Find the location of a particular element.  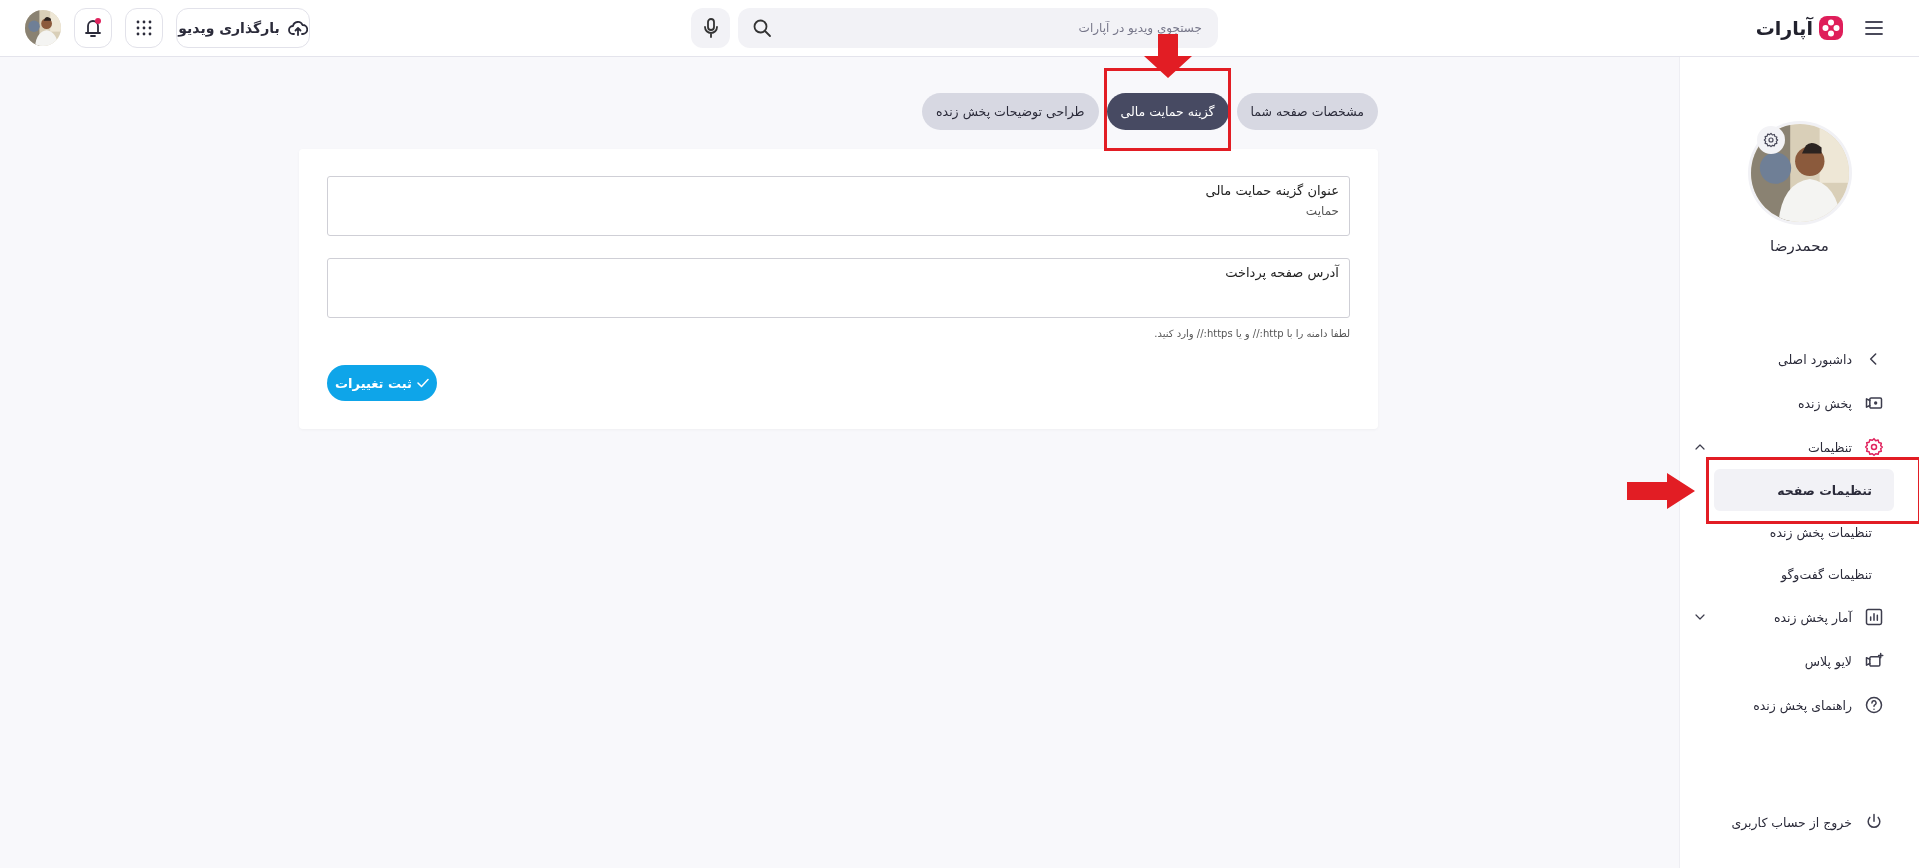

user-name: محمدرضا is located at coordinates (1799, 246).